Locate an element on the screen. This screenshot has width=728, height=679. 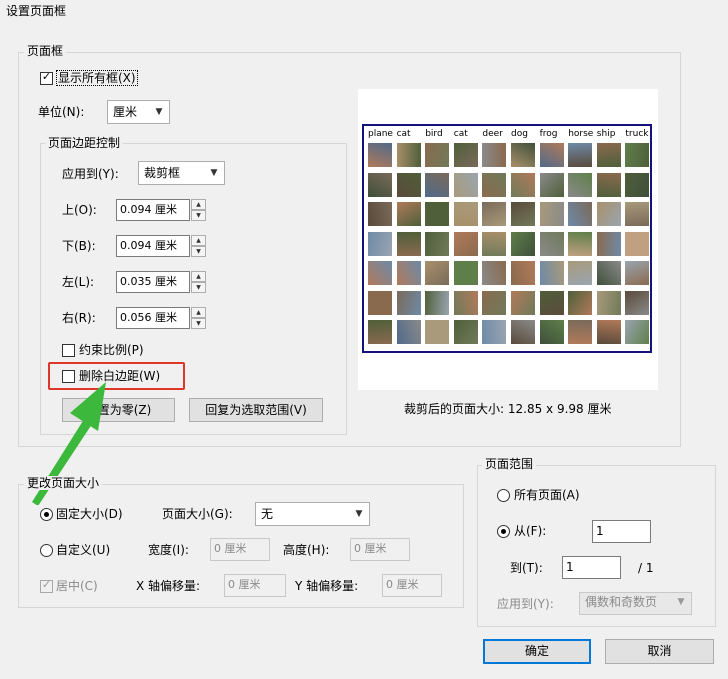
custom-size-label: 自定义(U) is located at coordinates (83, 550).